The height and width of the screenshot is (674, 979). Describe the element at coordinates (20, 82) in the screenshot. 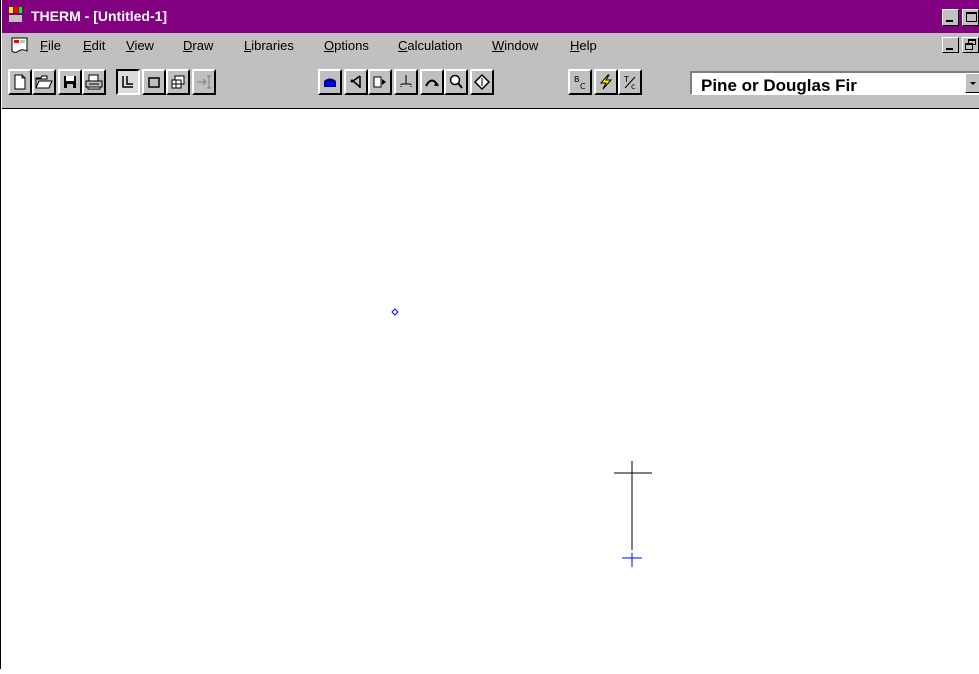

I see `new-file-icon` at that location.